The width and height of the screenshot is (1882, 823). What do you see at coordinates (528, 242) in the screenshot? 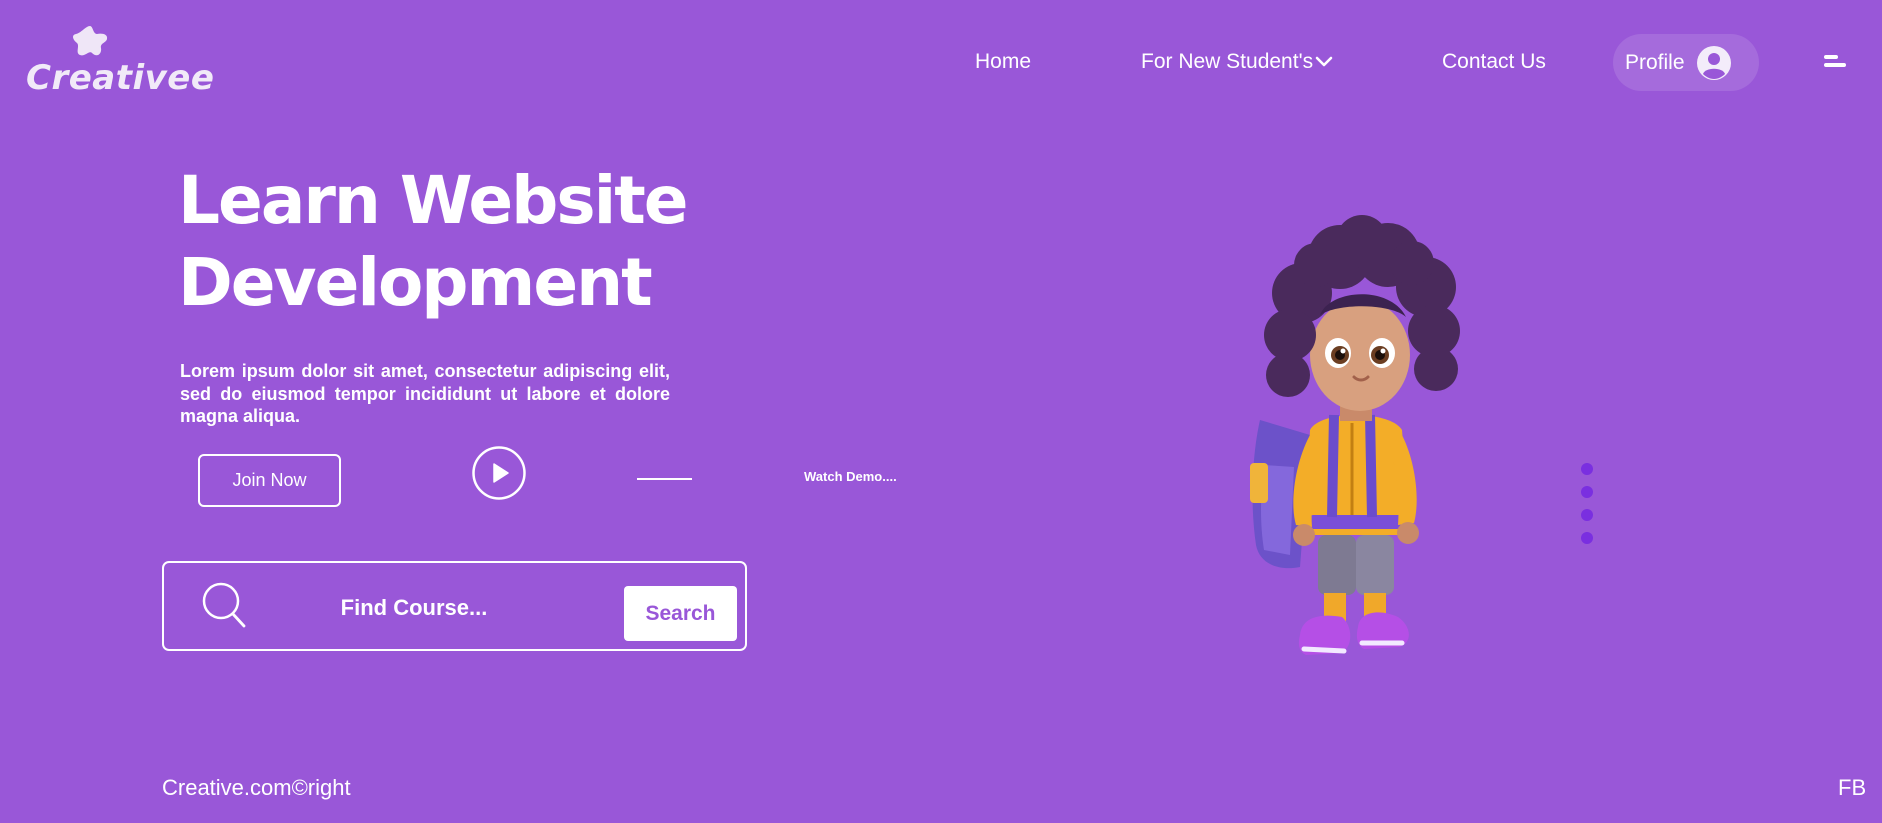
I see `hero-title: Learn Website Development` at bounding box center [528, 242].